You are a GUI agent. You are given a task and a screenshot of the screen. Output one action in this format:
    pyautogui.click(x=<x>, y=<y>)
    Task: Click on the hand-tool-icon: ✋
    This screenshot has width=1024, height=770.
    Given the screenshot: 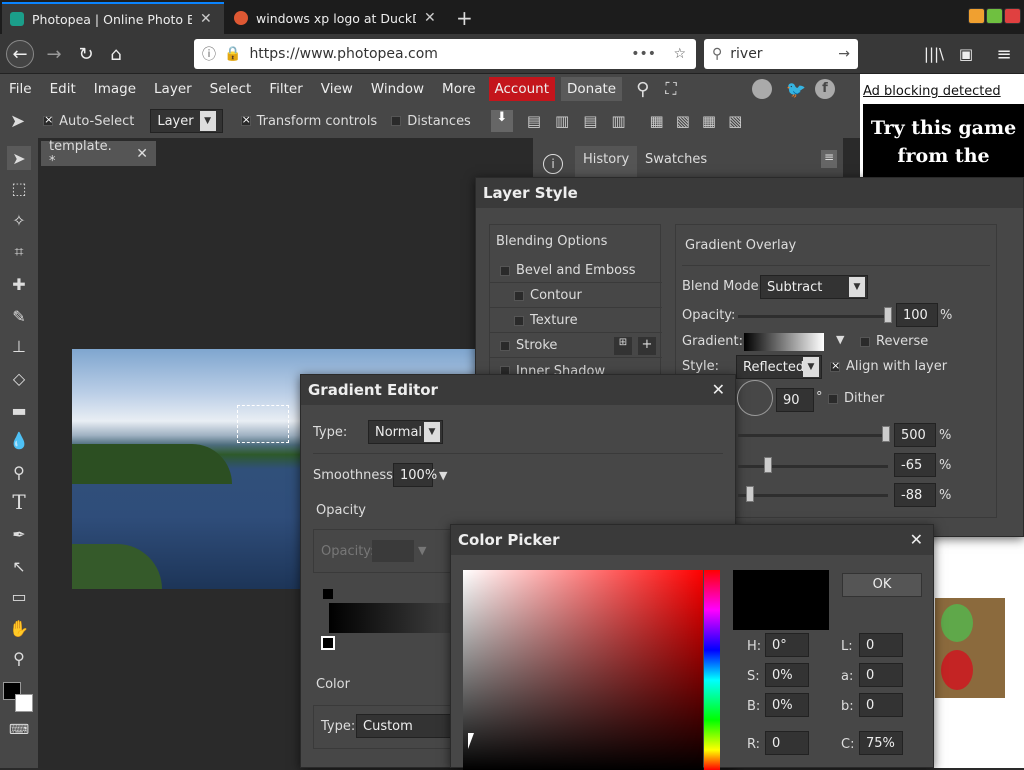 What is the action you would take?
    pyautogui.click(x=19, y=628)
    